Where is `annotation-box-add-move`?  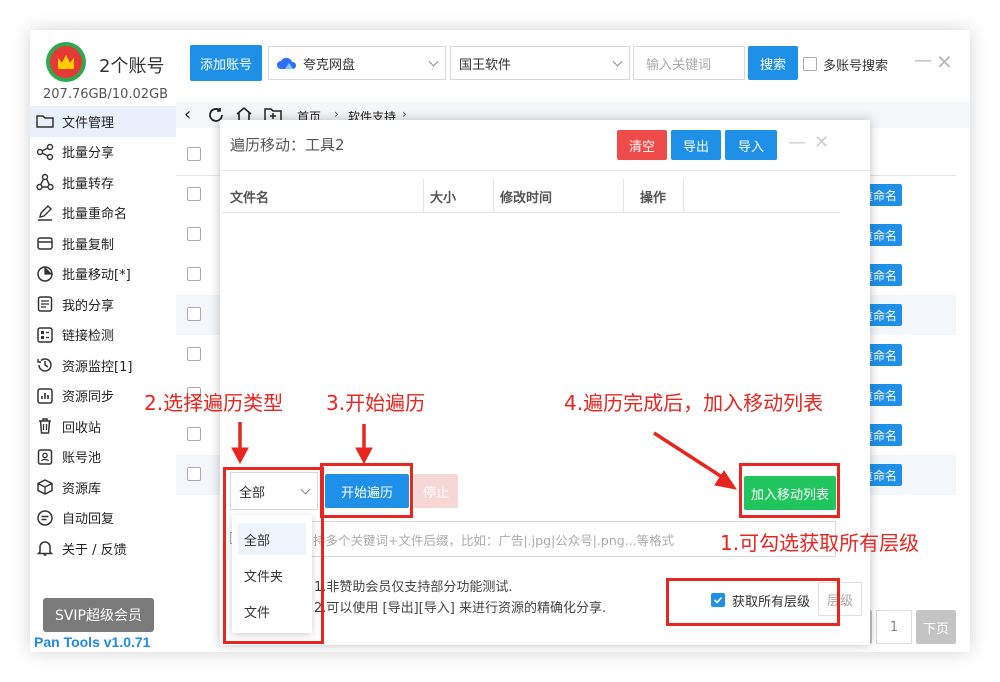
annotation-box-add-move is located at coordinates (789, 490).